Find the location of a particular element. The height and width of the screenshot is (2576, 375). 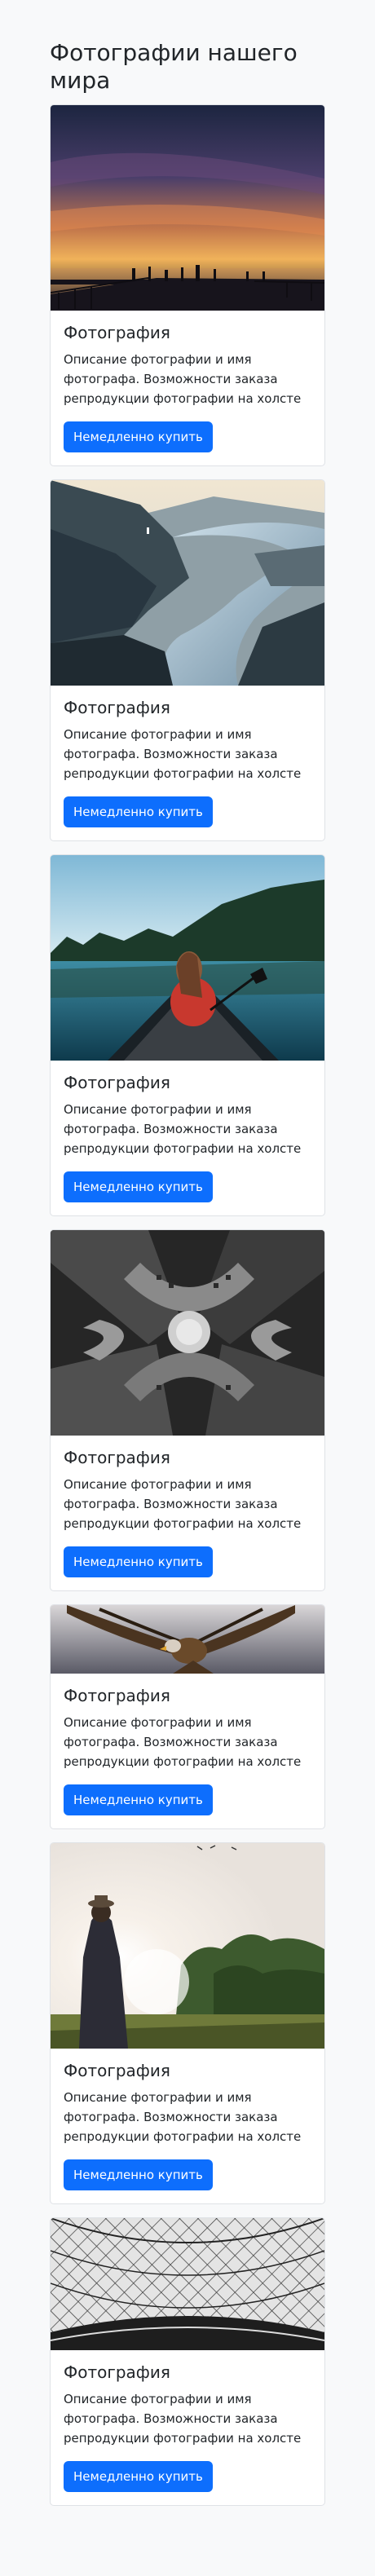

sunset-pier-photo is located at coordinates (187, 208).